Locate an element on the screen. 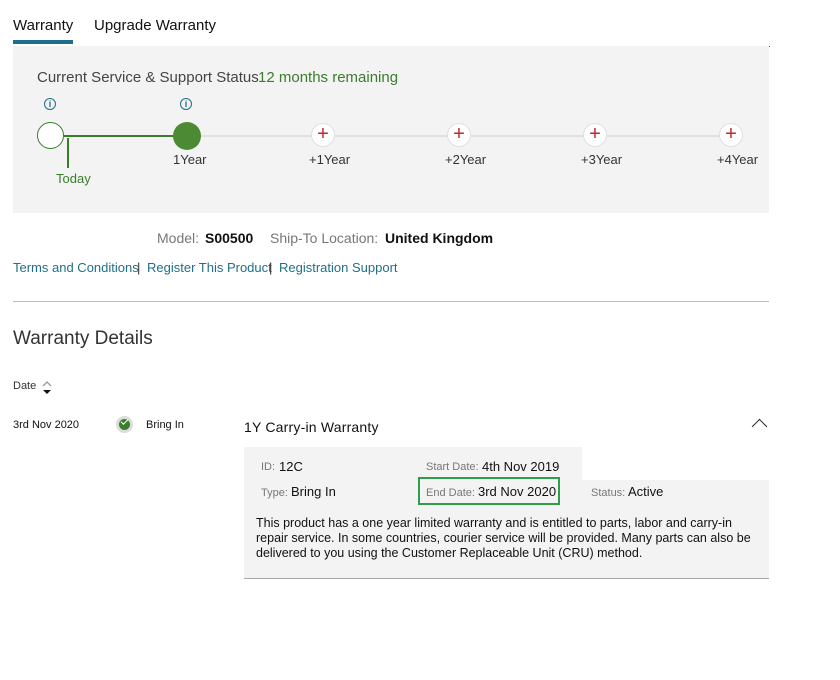  type-label: Type: is located at coordinates (274, 493).